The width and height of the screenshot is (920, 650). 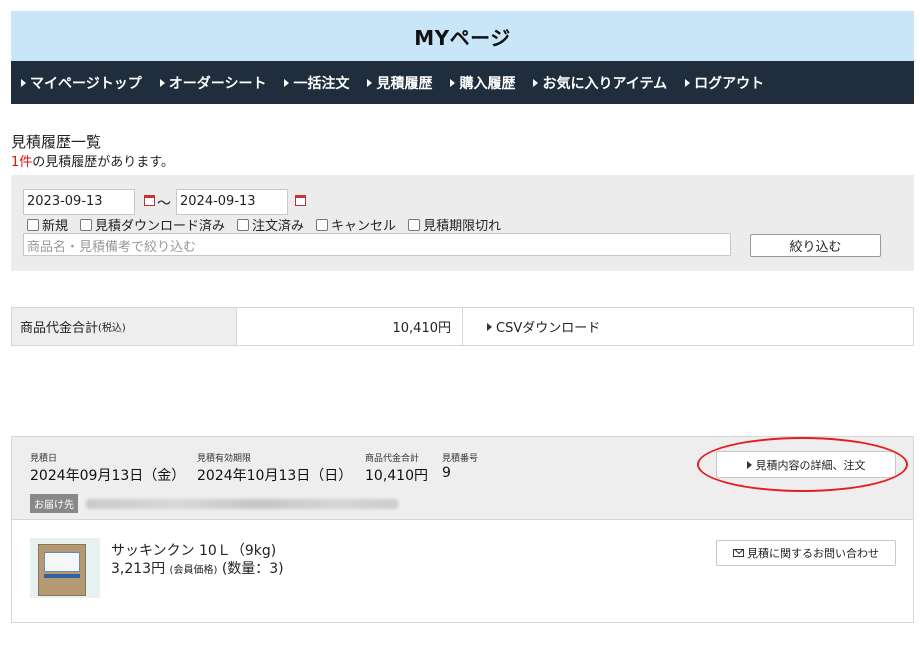 I want to click on highlight-annotation, so click(x=802, y=464).